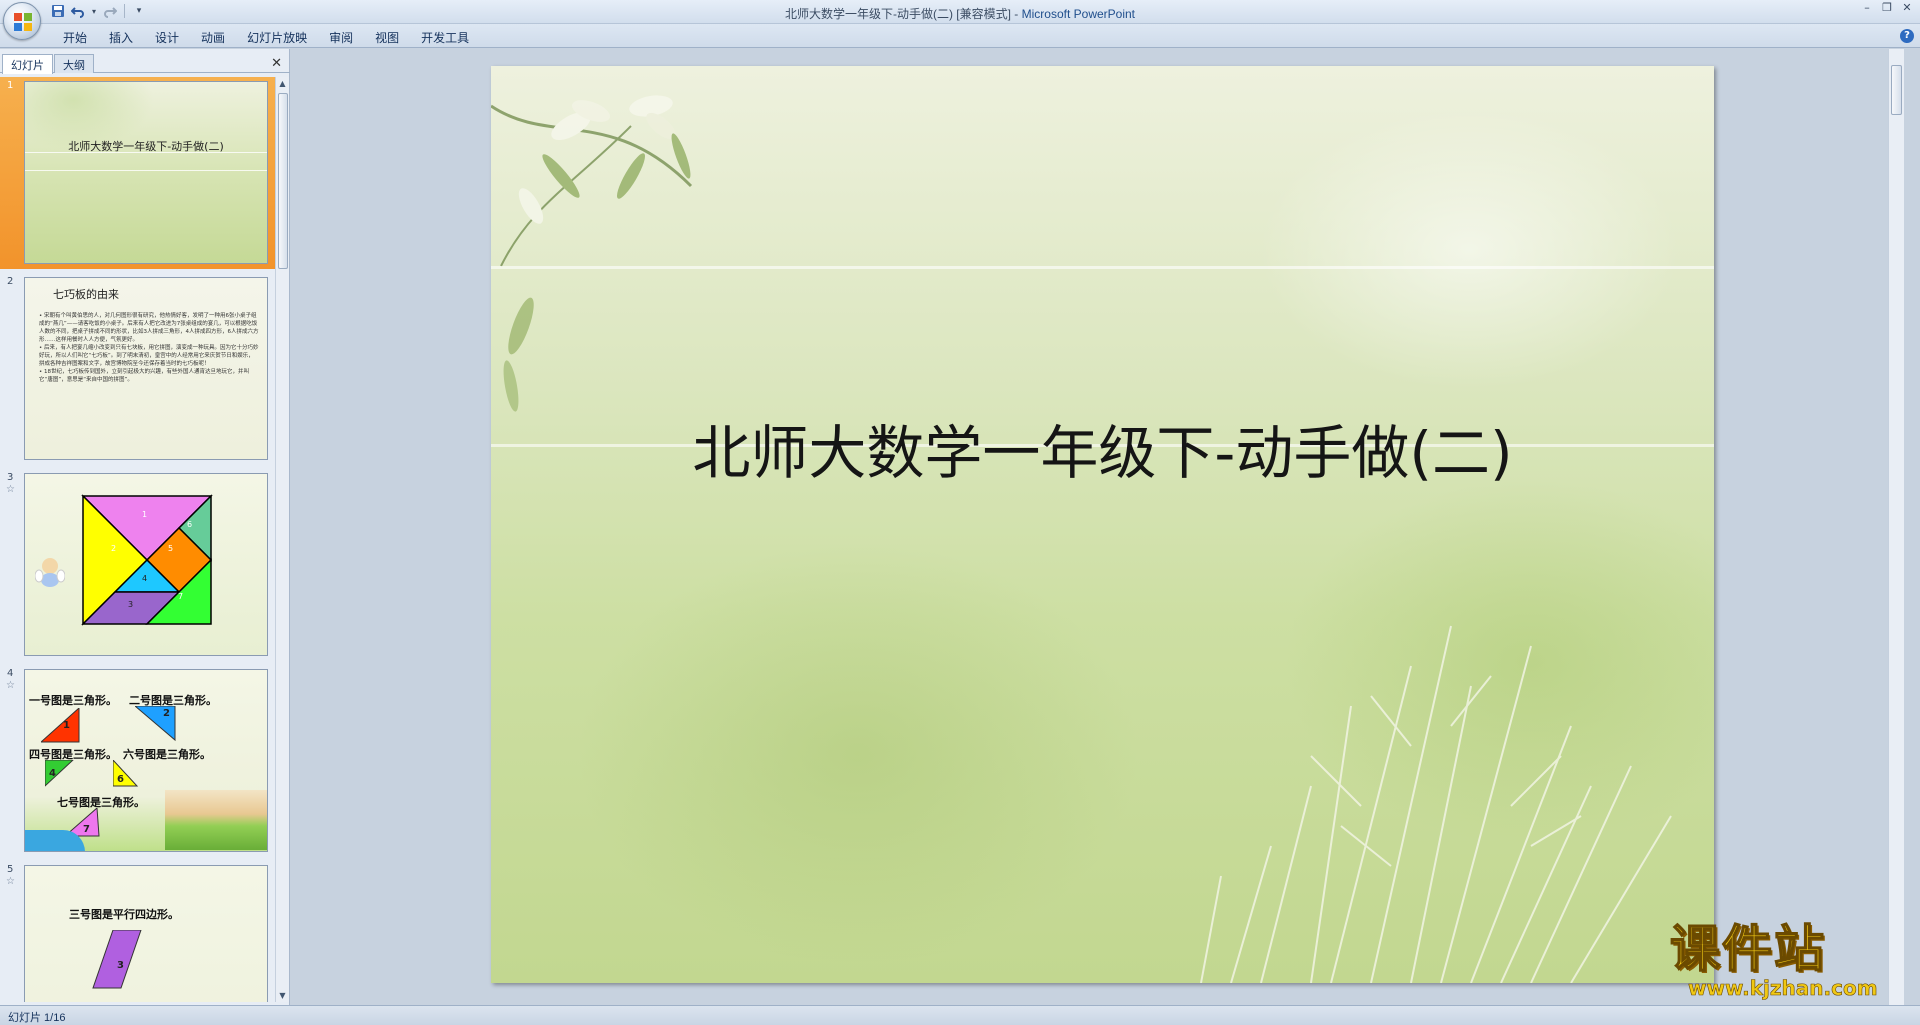 Image resolution: width=1920 pixels, height=1025 pixels. What do you see at coordinates (120, 779) in the screenshot?
I see `shape-label: 6` at bounding box center [120, 779].